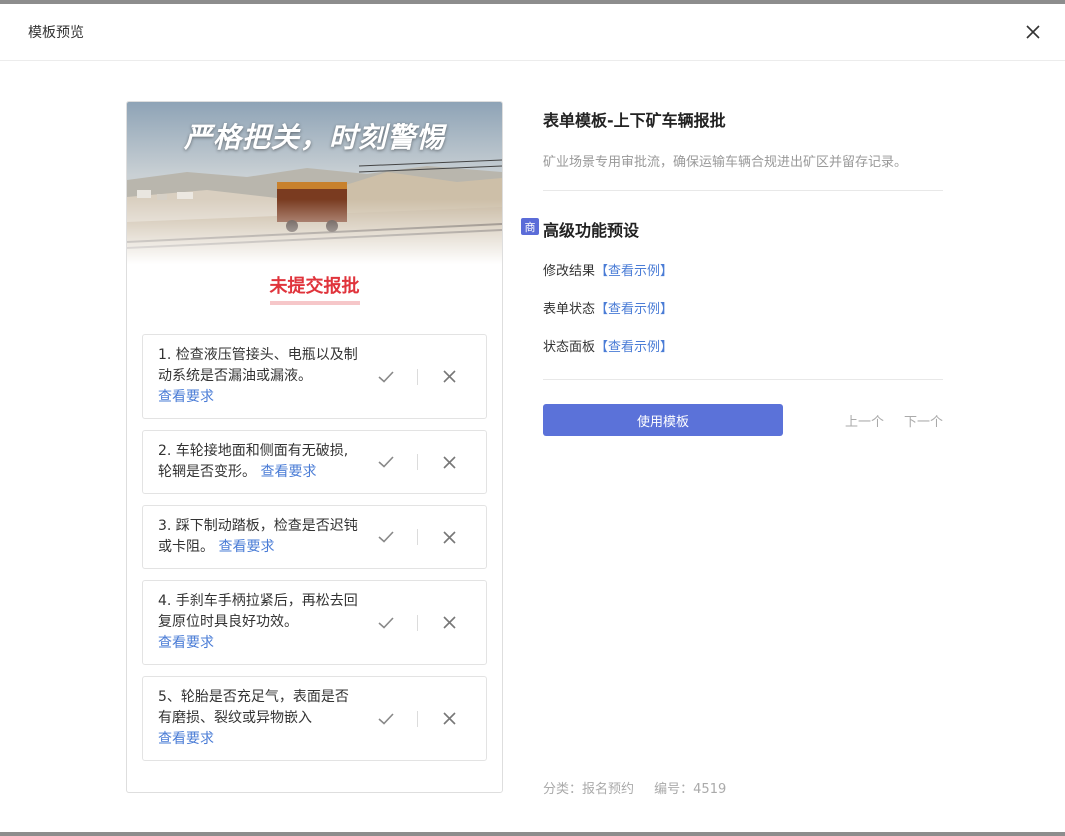  I want to click on checklist-item-1: 1. 检查液压管接头、电瓶以及制动系统是否漏油或漏液。 查看要求, so click(314, 376).